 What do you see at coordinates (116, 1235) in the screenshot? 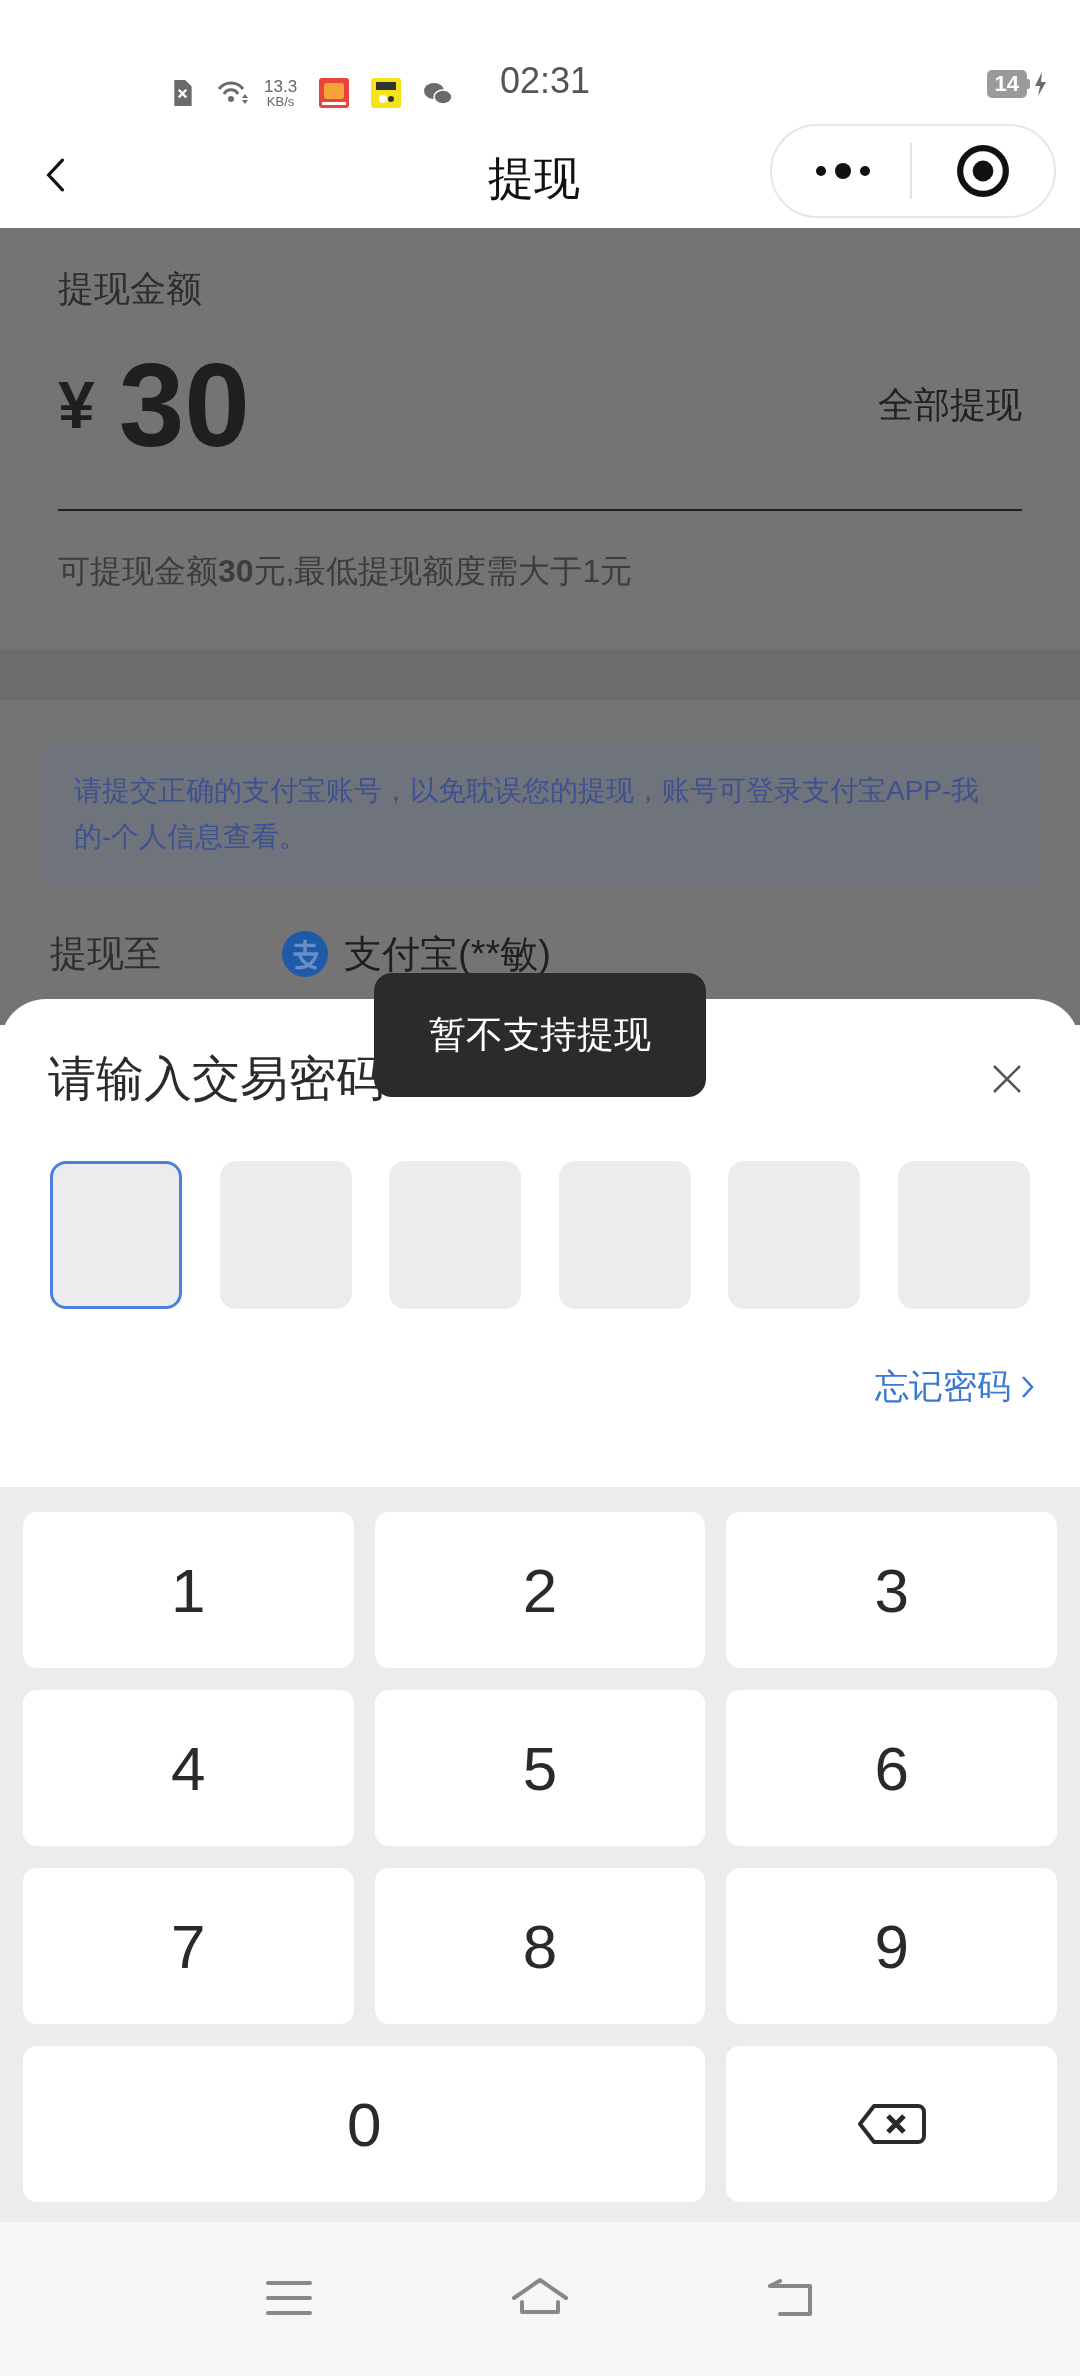
I see `password-digit-field` at bounding box center [116, 1235].